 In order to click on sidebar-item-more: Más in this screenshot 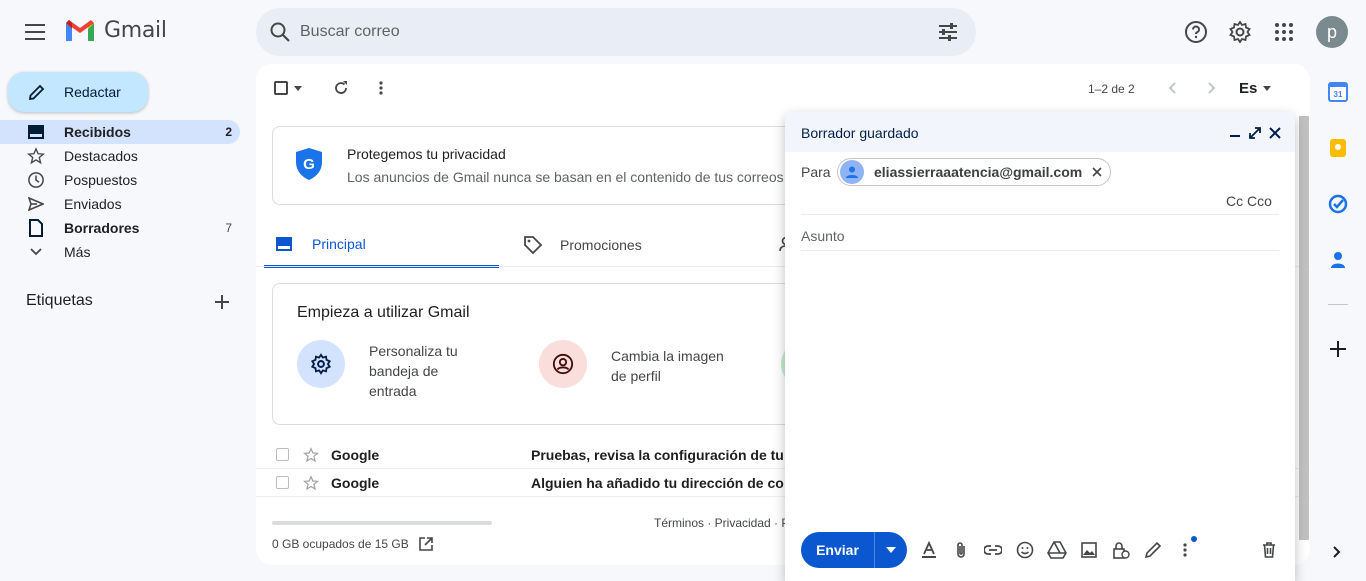, I will do `click(120, 252)`.